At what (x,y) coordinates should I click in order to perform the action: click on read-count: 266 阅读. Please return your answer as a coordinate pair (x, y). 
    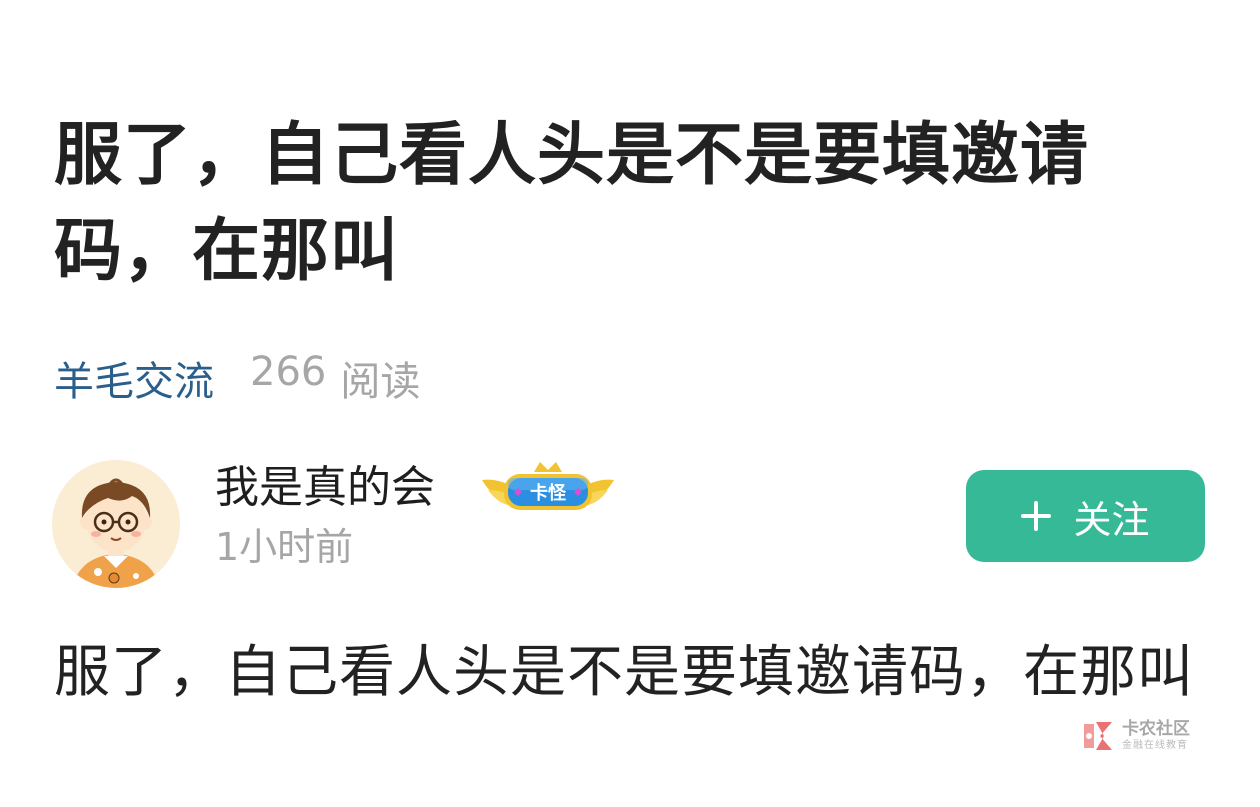
    Looking at the image, I should click on (335, 378).